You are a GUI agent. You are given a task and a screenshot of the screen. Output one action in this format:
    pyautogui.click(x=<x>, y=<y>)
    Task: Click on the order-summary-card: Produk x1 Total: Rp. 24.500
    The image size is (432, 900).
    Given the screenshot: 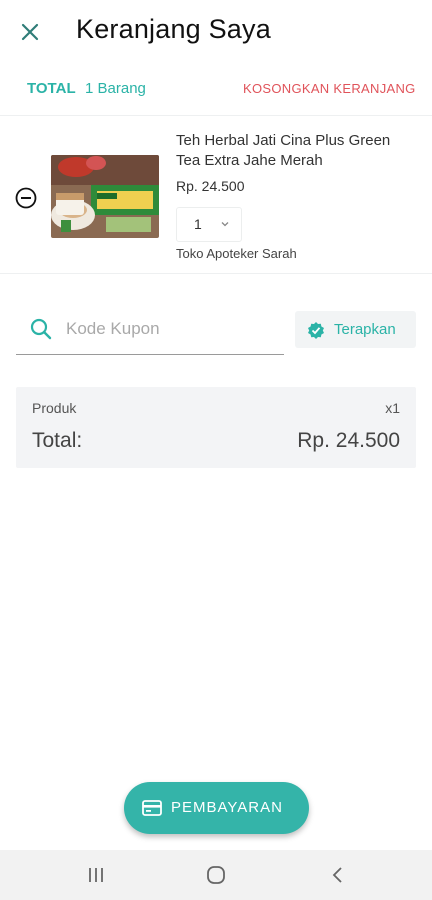 What is the action you would take?
    pyautogui.click(x=216, y=427)
    